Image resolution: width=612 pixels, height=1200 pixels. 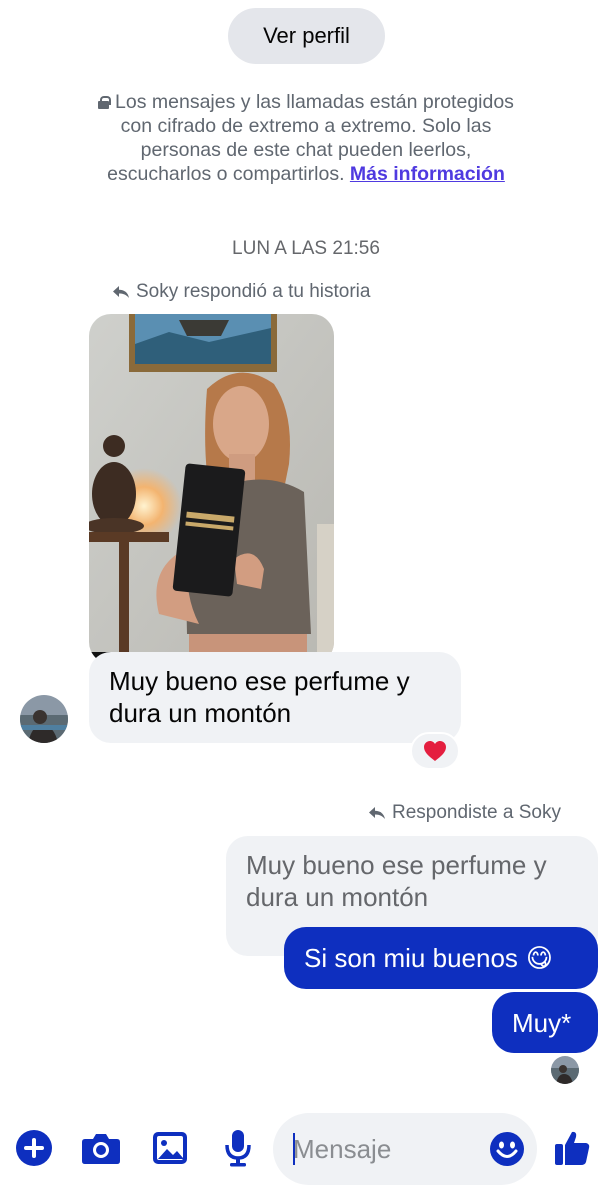 I want to click on incoming-message-bubble: Muy bueno ese perfume y dura un montón, so click(x=275, y=697).